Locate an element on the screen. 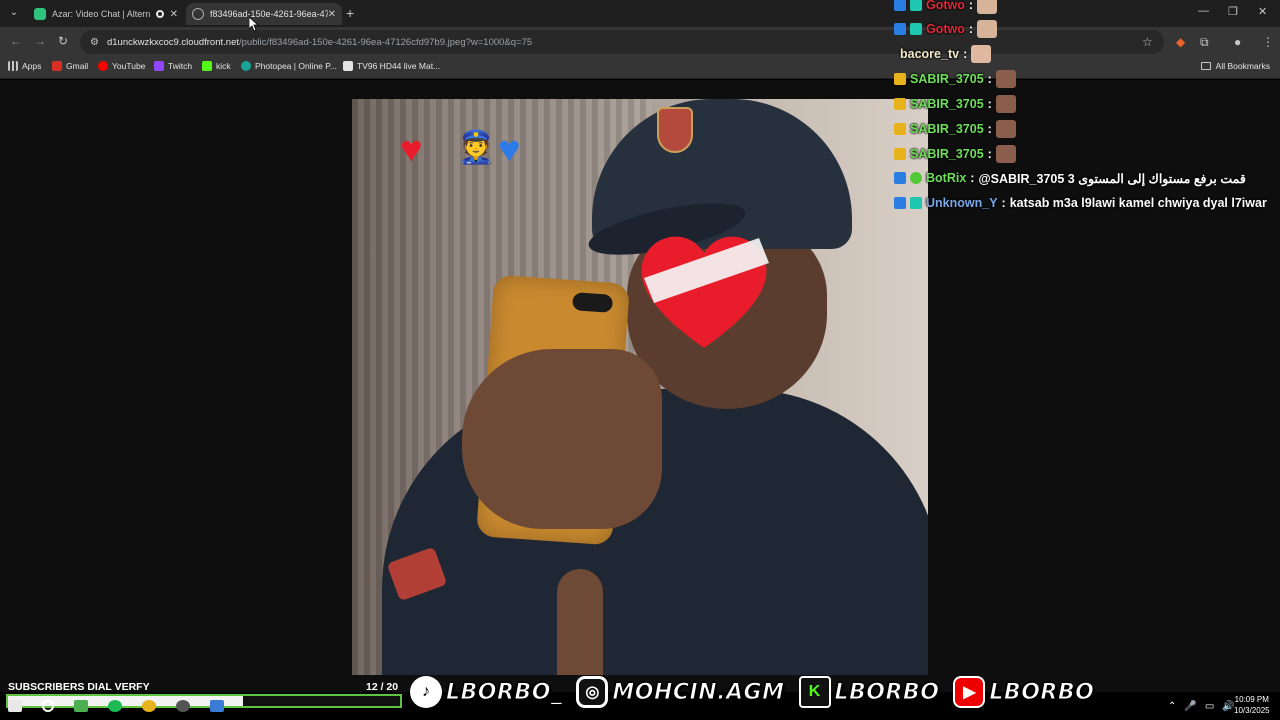 The width and height of the screenshot is (1280, 720). thumb is located at coordinates (580, 622).